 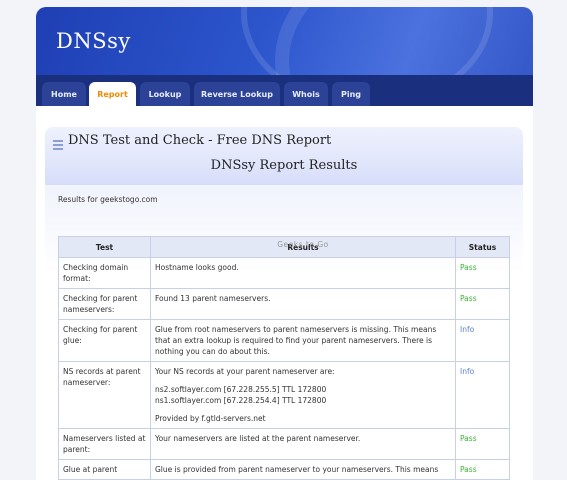 I want to click on page-title: DNS Test and Check - Free DNS Report, so click(x=200, y=140).